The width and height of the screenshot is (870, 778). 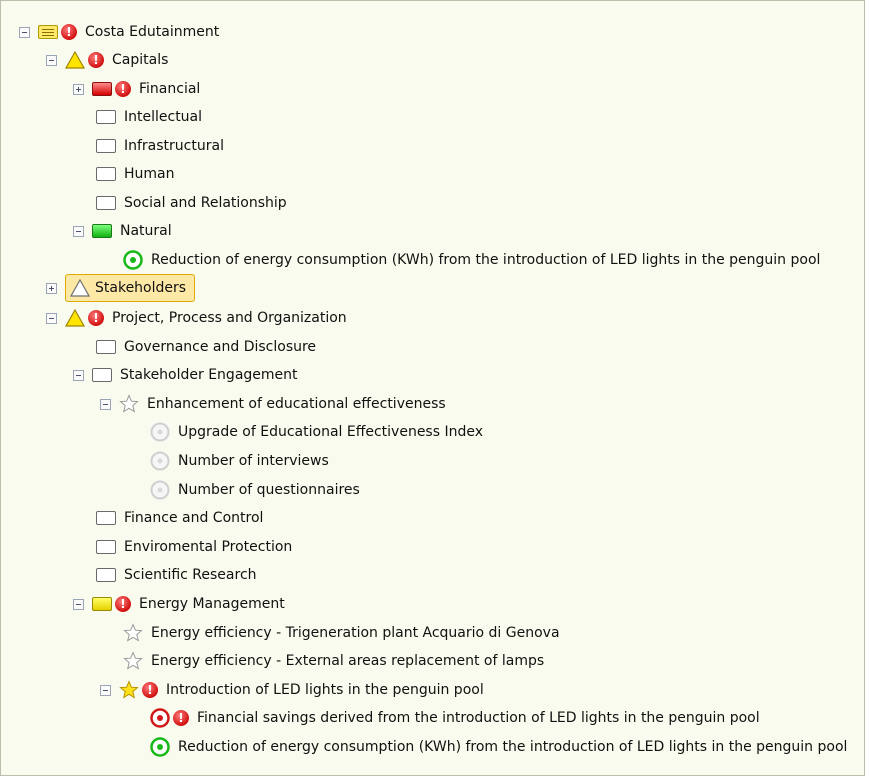 What do you see at coordinates (102, 89) in the screenshot?
I see `red-status-icon` at bounding box center [102, 89].